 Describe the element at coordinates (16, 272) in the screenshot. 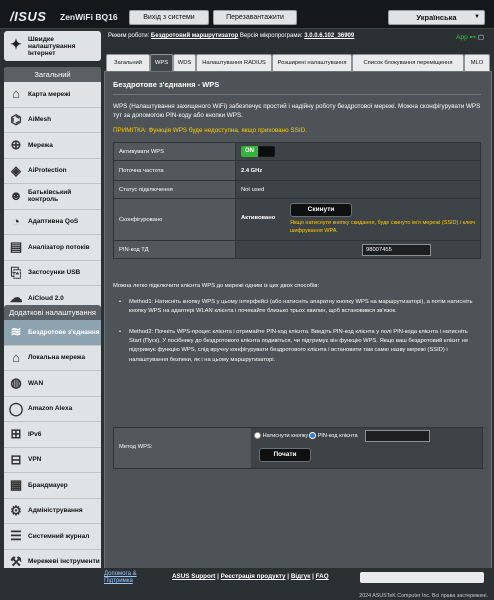

I see `usb-icon: ⎘` at that location.